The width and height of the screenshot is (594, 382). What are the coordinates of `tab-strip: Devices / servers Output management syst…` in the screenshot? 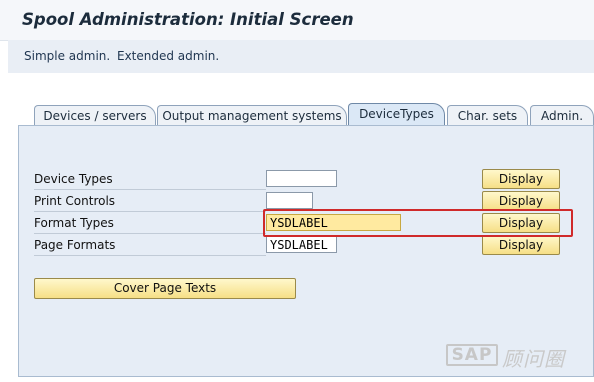 It's located at (301, 115).